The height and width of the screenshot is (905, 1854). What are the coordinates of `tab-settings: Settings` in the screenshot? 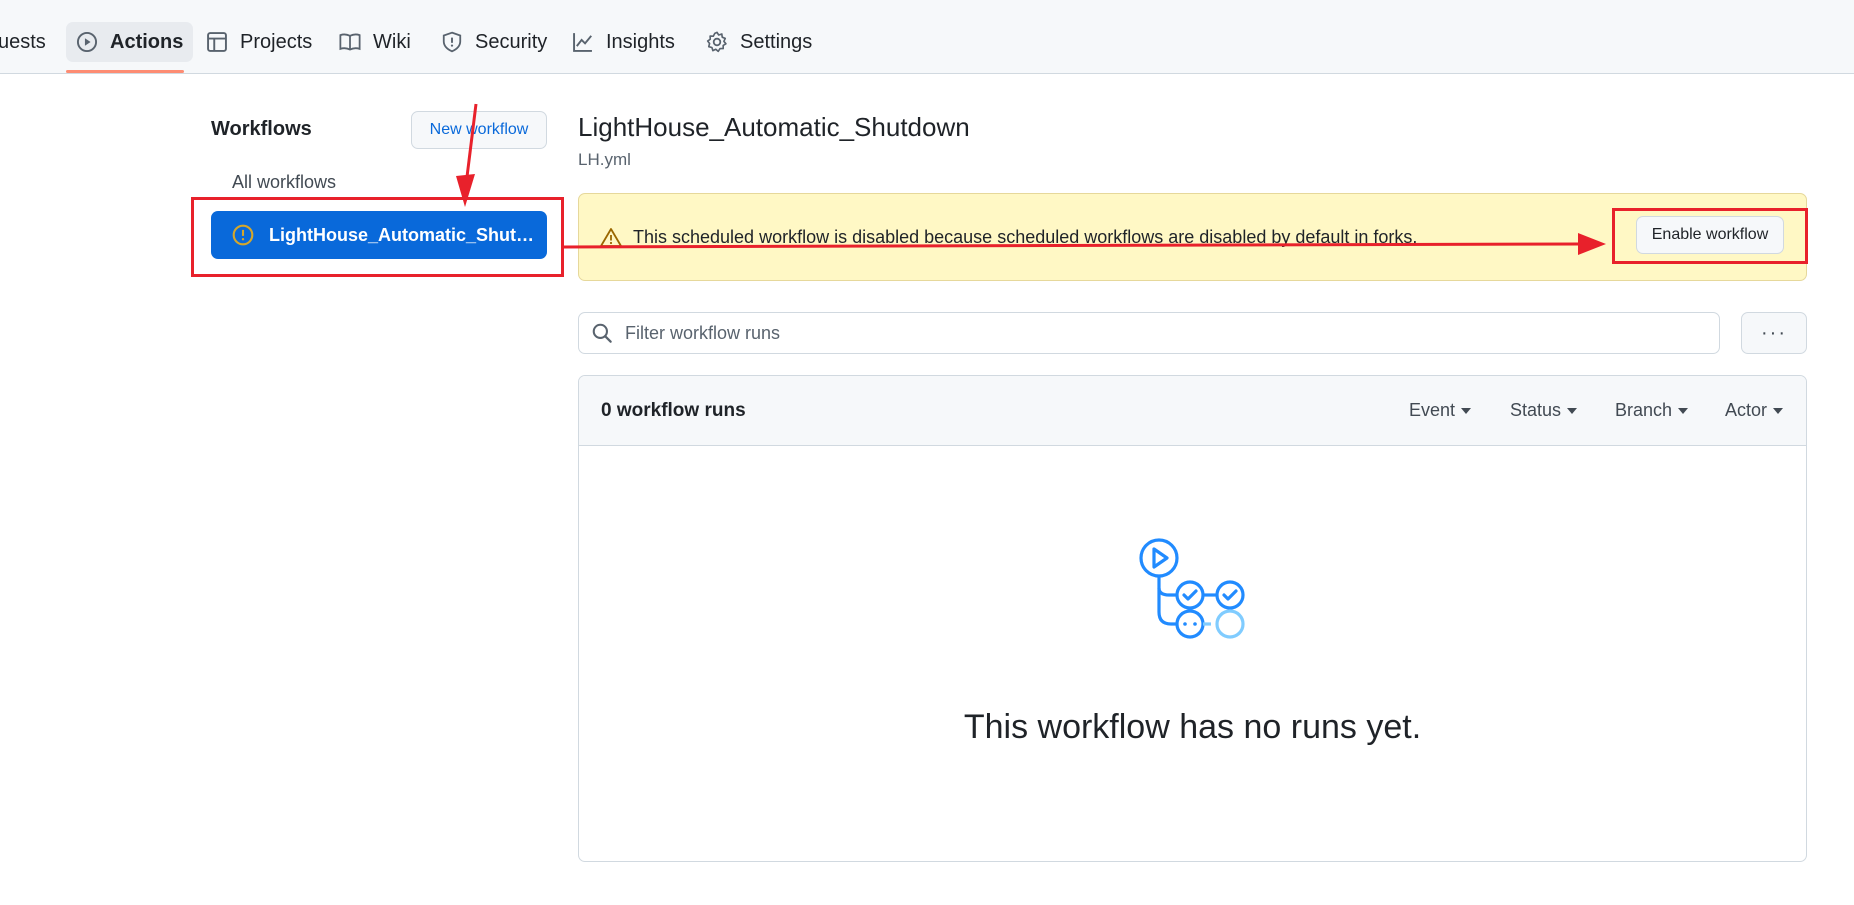 It's located at (759, 42).